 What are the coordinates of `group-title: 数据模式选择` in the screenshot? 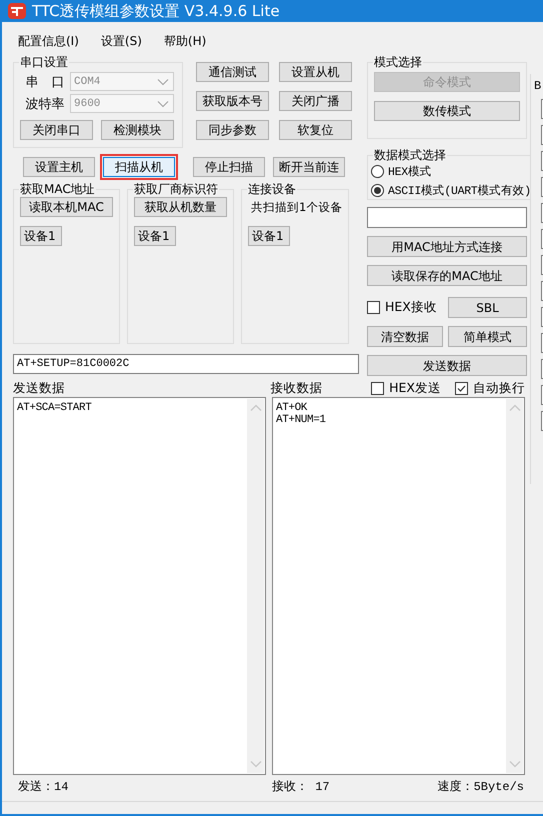 It's located at (410, 155).